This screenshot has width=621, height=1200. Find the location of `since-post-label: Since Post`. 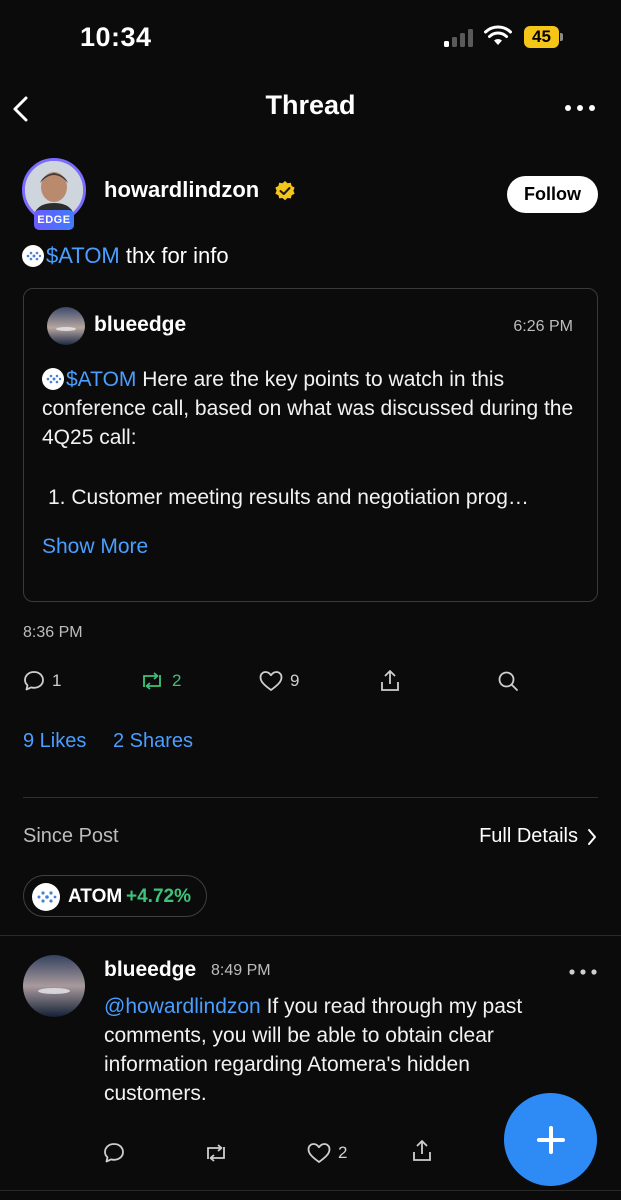

since-post-label: Since Post is located at coordinates (71, 836).